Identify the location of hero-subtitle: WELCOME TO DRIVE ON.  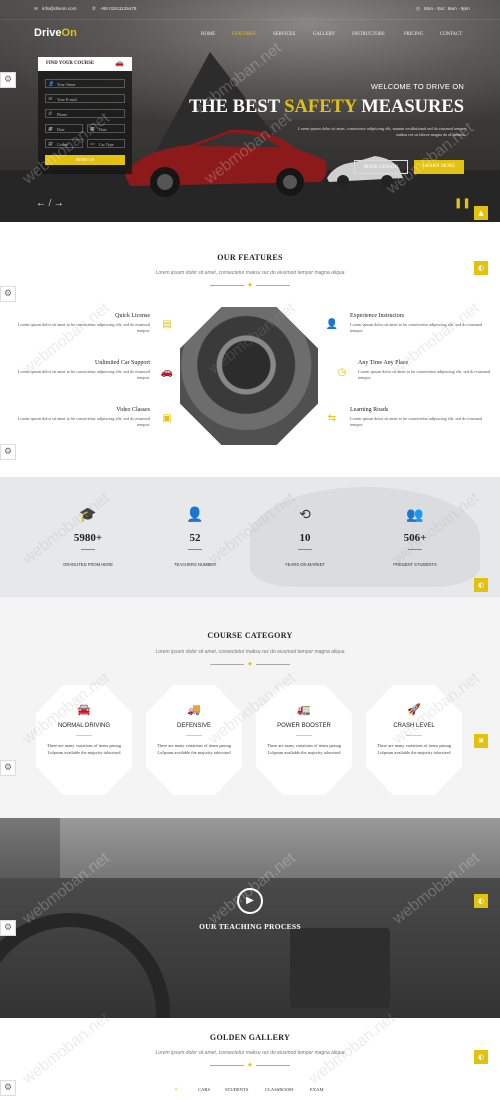
(417, 86).